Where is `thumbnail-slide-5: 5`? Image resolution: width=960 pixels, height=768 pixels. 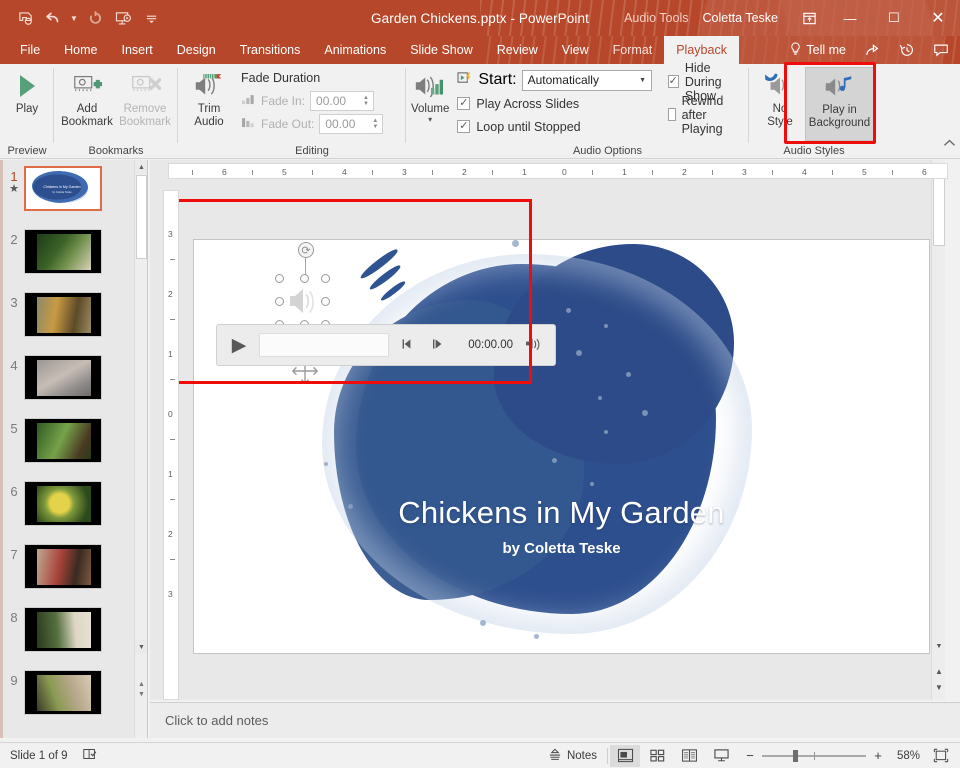
thumbnail-slide-5: 5 is located at coordinates (69, 449).